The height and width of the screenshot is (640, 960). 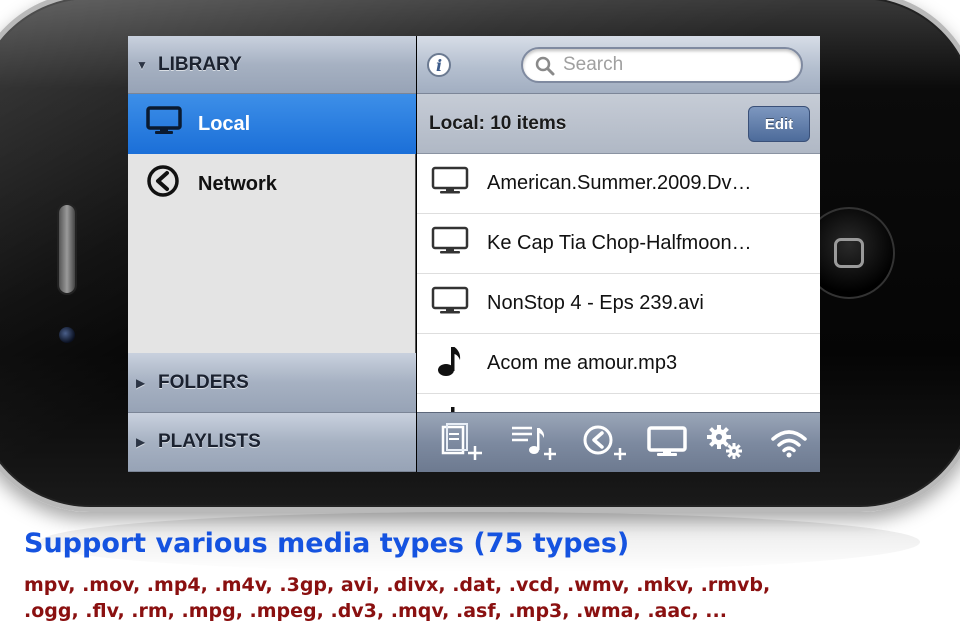 What do you see at coordinates (67, 249) in the screenshot?
I see `speaker-grille` at bounding box center [67, 249].